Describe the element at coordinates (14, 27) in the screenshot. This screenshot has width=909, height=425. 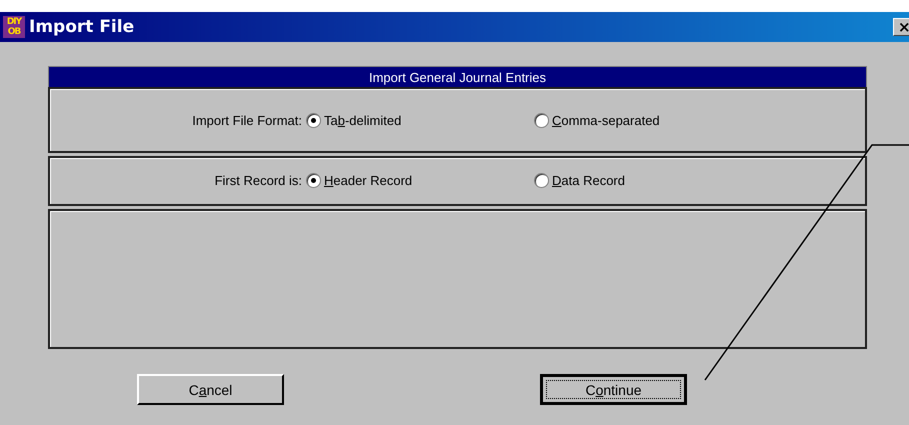
I see `app-logo-icon: DIY OB` at that location.